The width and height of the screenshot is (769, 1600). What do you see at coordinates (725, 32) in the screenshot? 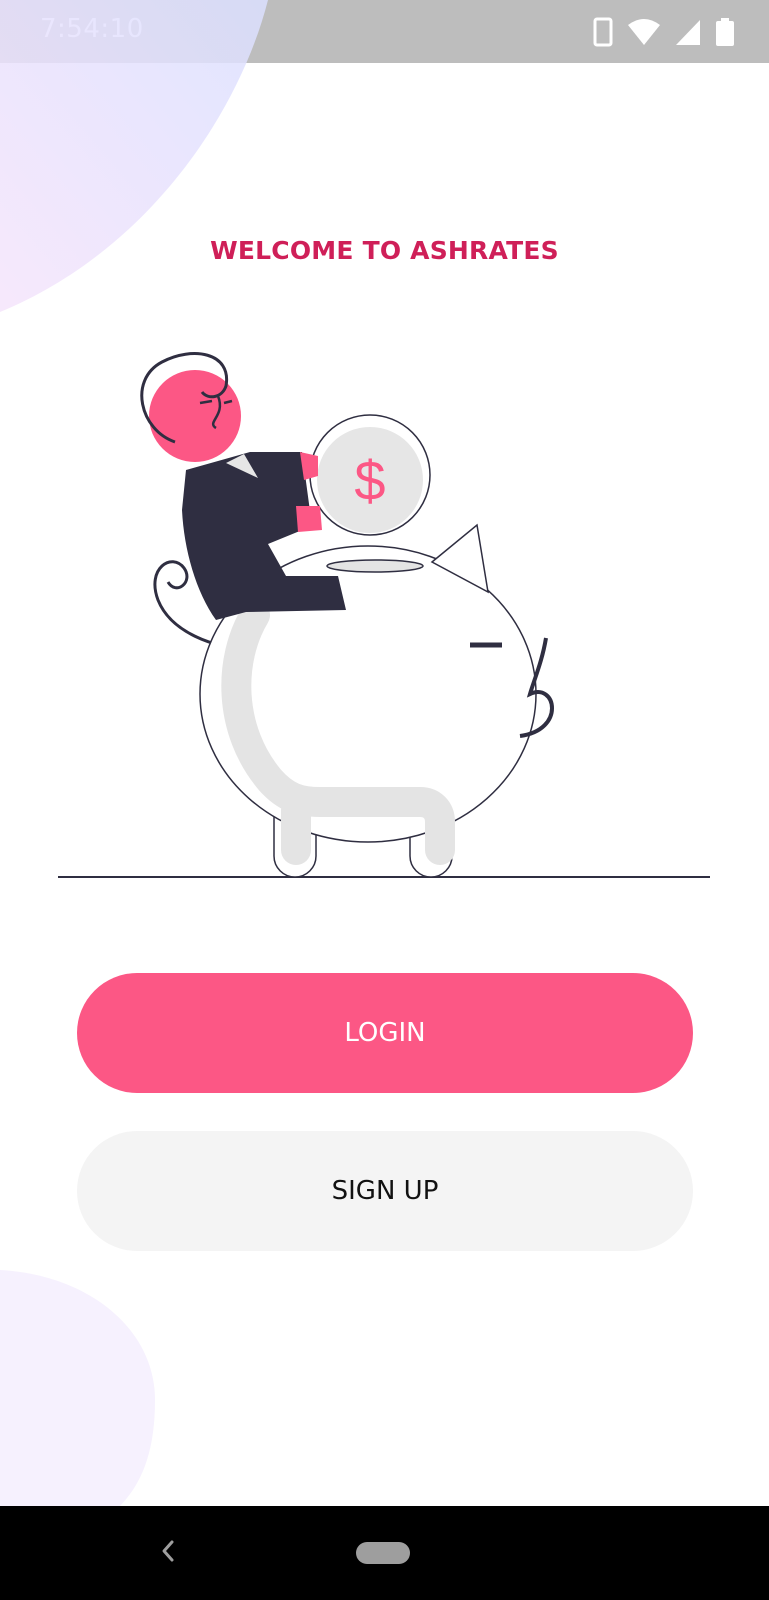
I see `battery-icon` at bounding box center [725, 32].